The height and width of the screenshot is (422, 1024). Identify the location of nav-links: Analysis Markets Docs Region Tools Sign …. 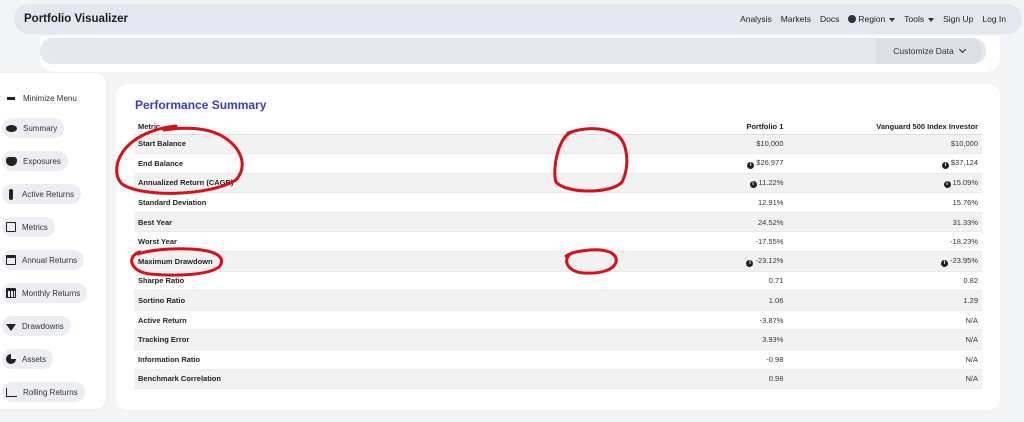
(873, 19).